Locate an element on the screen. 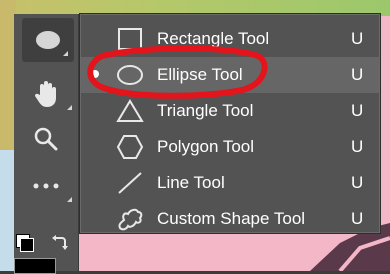 The width and height of the screenshot is (390, 274). menu-item-label: Polygon Tool is located at coordinates (206, 146).